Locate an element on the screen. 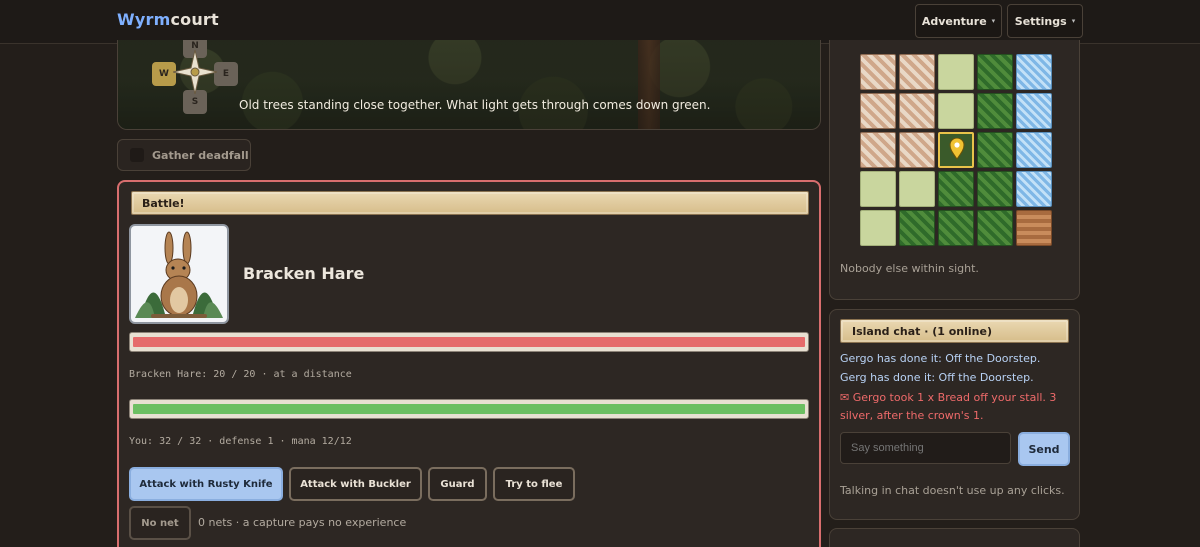 The width and height of the screenshot is (1200, 547). guard-button: Guard is located at coordinates (457, 484).